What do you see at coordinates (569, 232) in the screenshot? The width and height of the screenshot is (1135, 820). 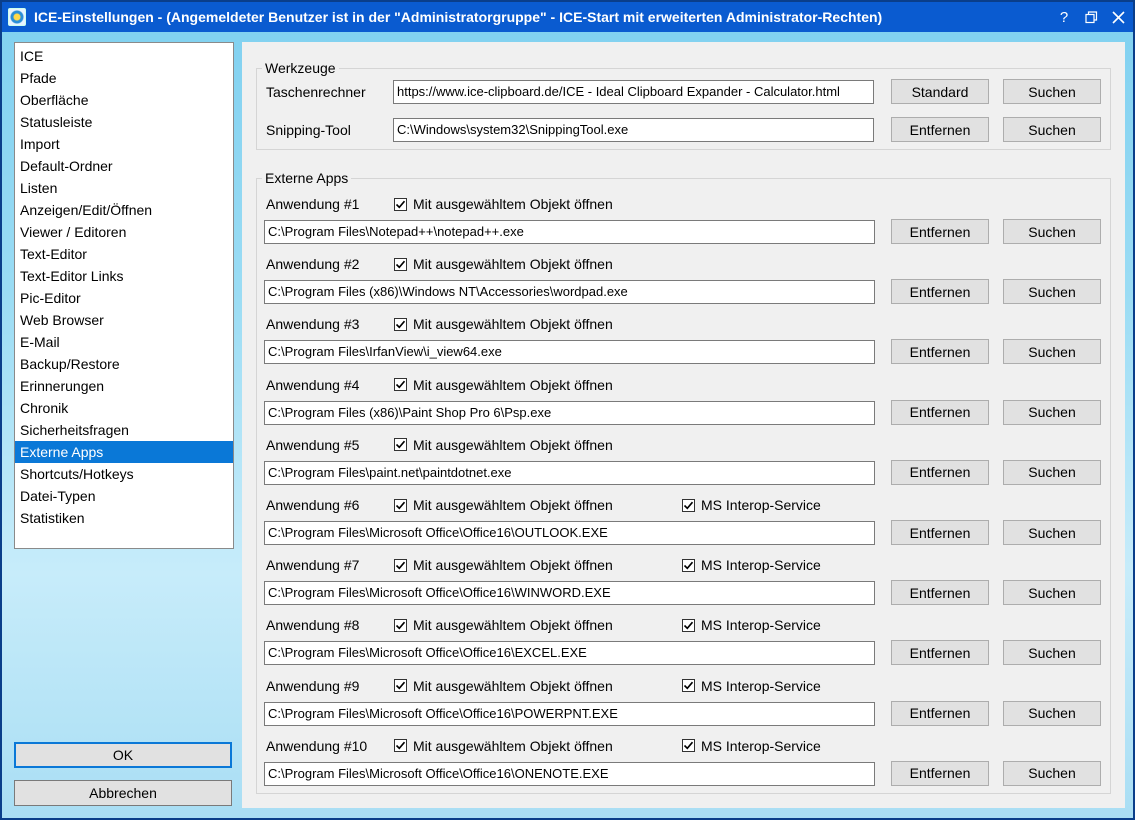 I see `app-path-field: C:\Program Files\Notepad++\notepad++.exe` at bounding box center [569, 232].